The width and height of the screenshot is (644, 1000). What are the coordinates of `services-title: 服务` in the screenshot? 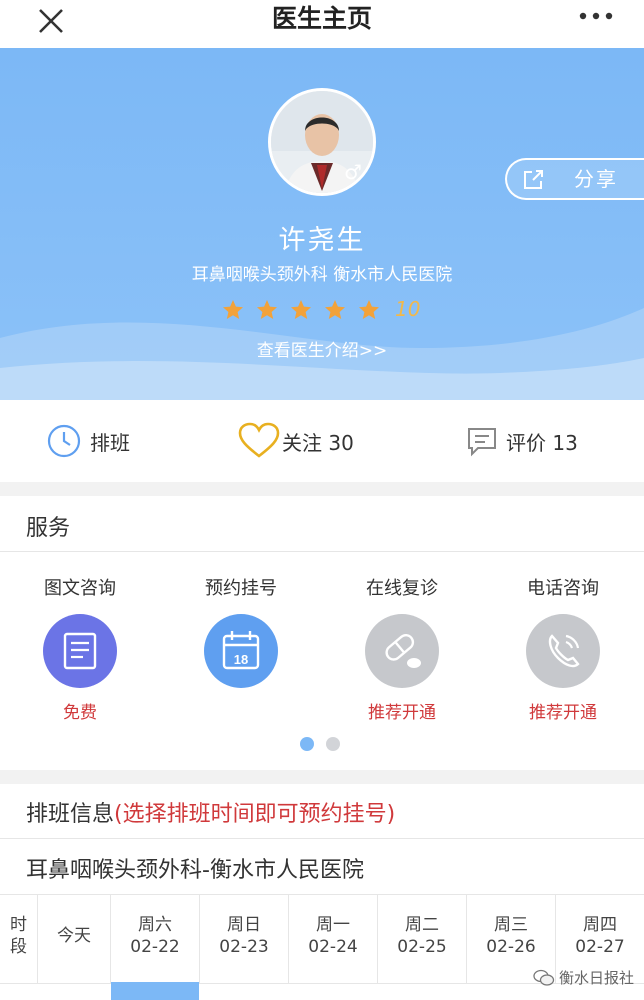 It's located at (48, 528).